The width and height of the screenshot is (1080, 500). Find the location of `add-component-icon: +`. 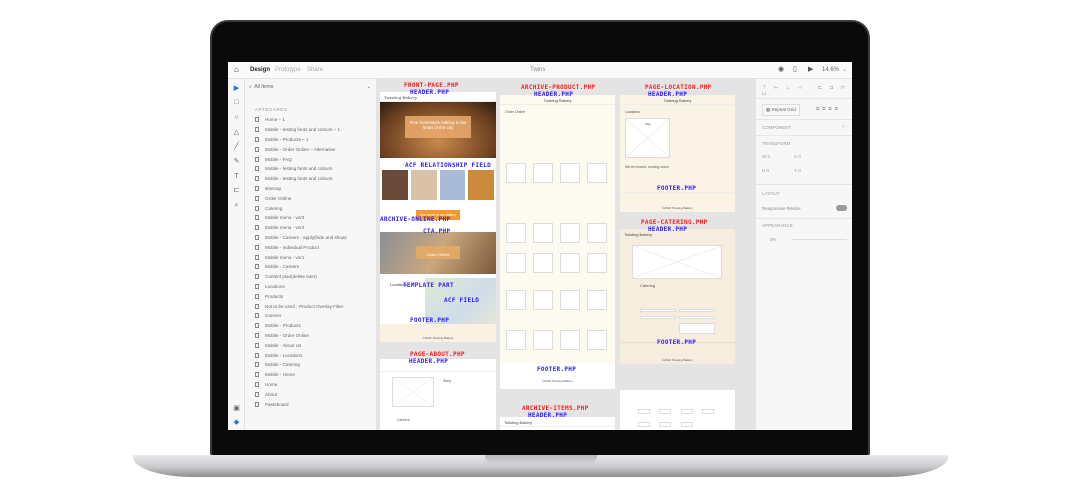

add-component-icon: + is located at coordinates (843, 126).